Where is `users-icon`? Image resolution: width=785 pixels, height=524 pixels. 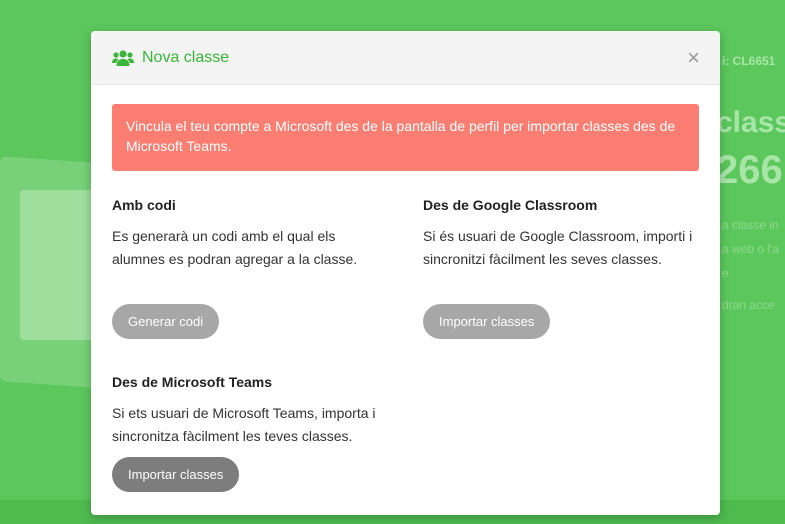
users-icon is located at coordinates (123, 58).